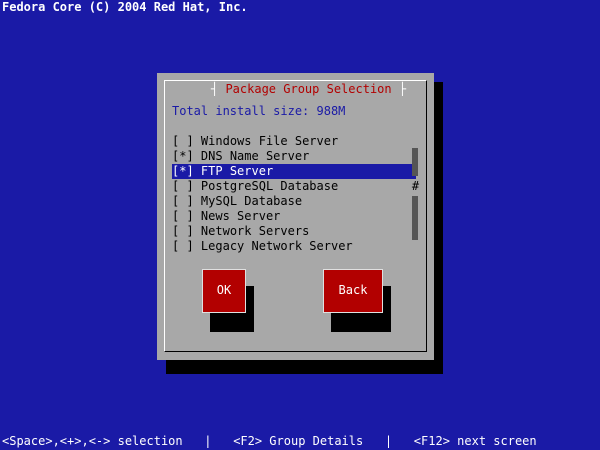  I want to click on list-item-label: News Server, so click(240, 216).